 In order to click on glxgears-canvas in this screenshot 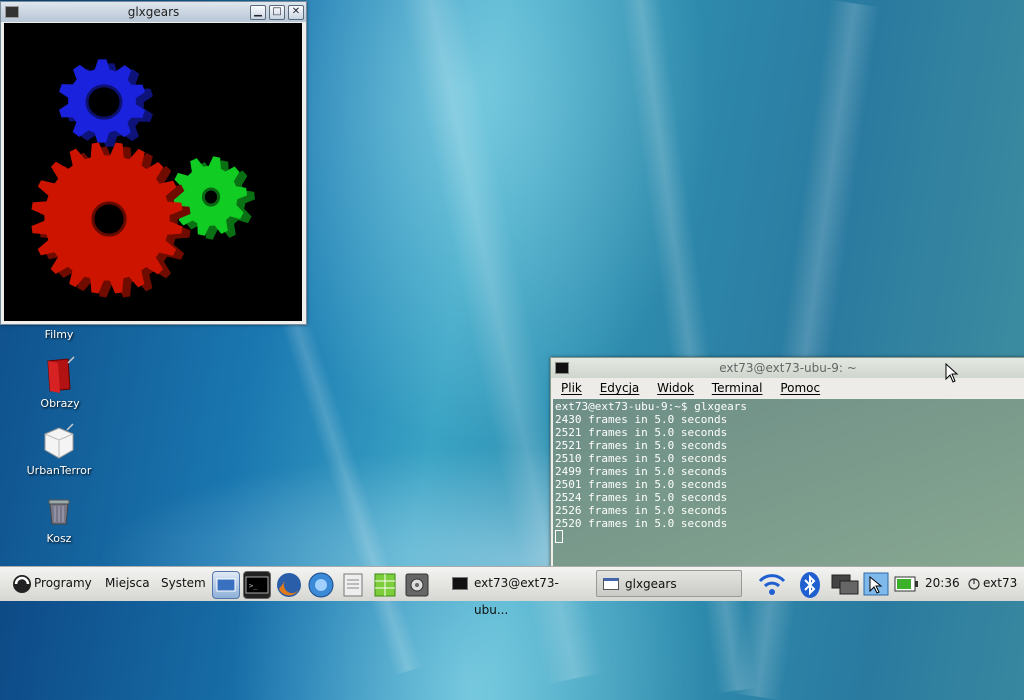, I will do `click(153, 172)`.